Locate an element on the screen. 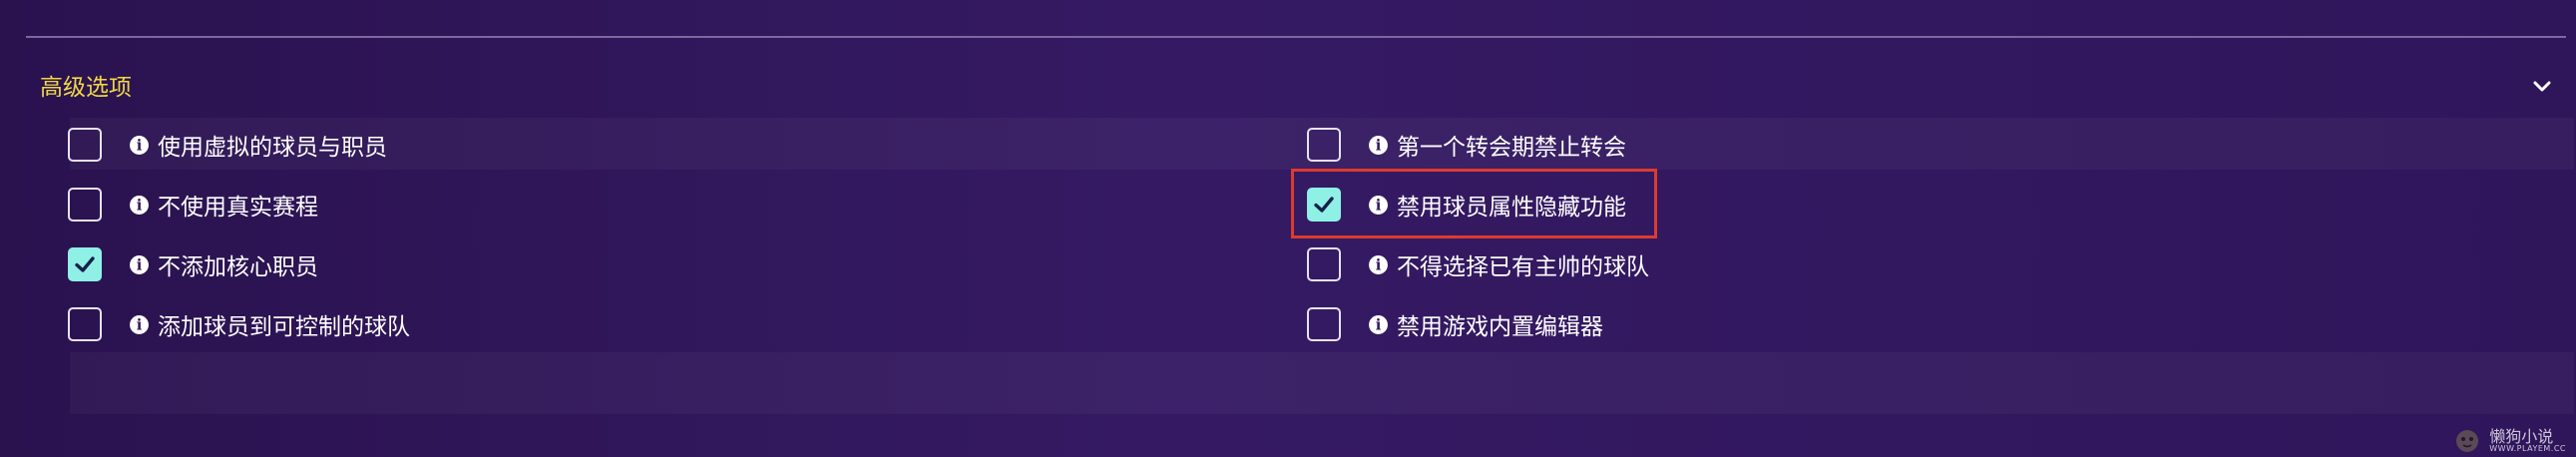  option-label: 不得选择已有主帅的球队 is located at coordinates (1523, 267).